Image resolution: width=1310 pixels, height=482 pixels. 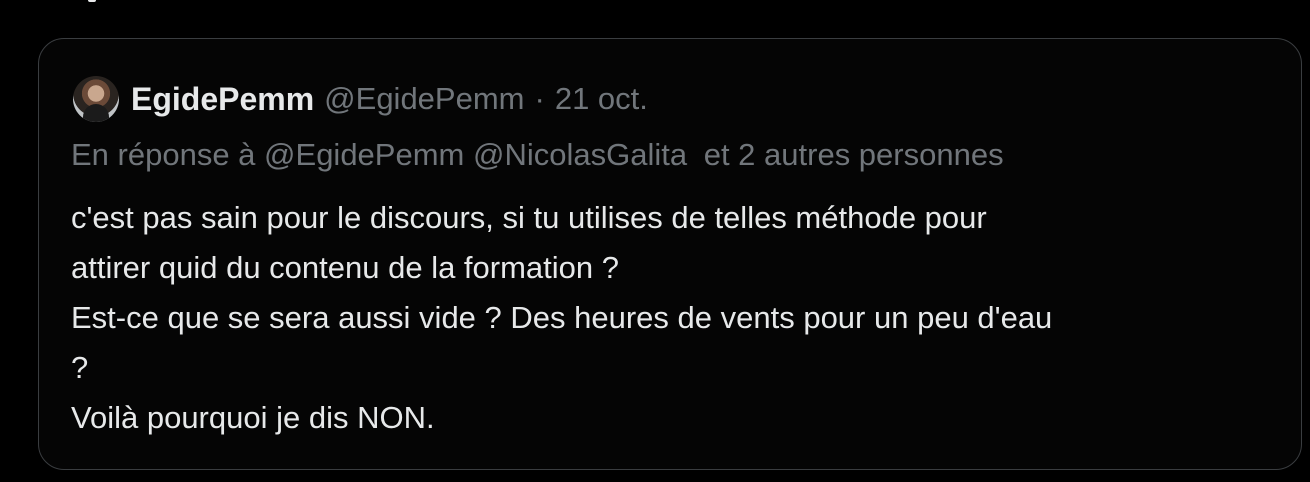 I want to click on author-display-name: EgidePemm, so click(x=222, y=99).